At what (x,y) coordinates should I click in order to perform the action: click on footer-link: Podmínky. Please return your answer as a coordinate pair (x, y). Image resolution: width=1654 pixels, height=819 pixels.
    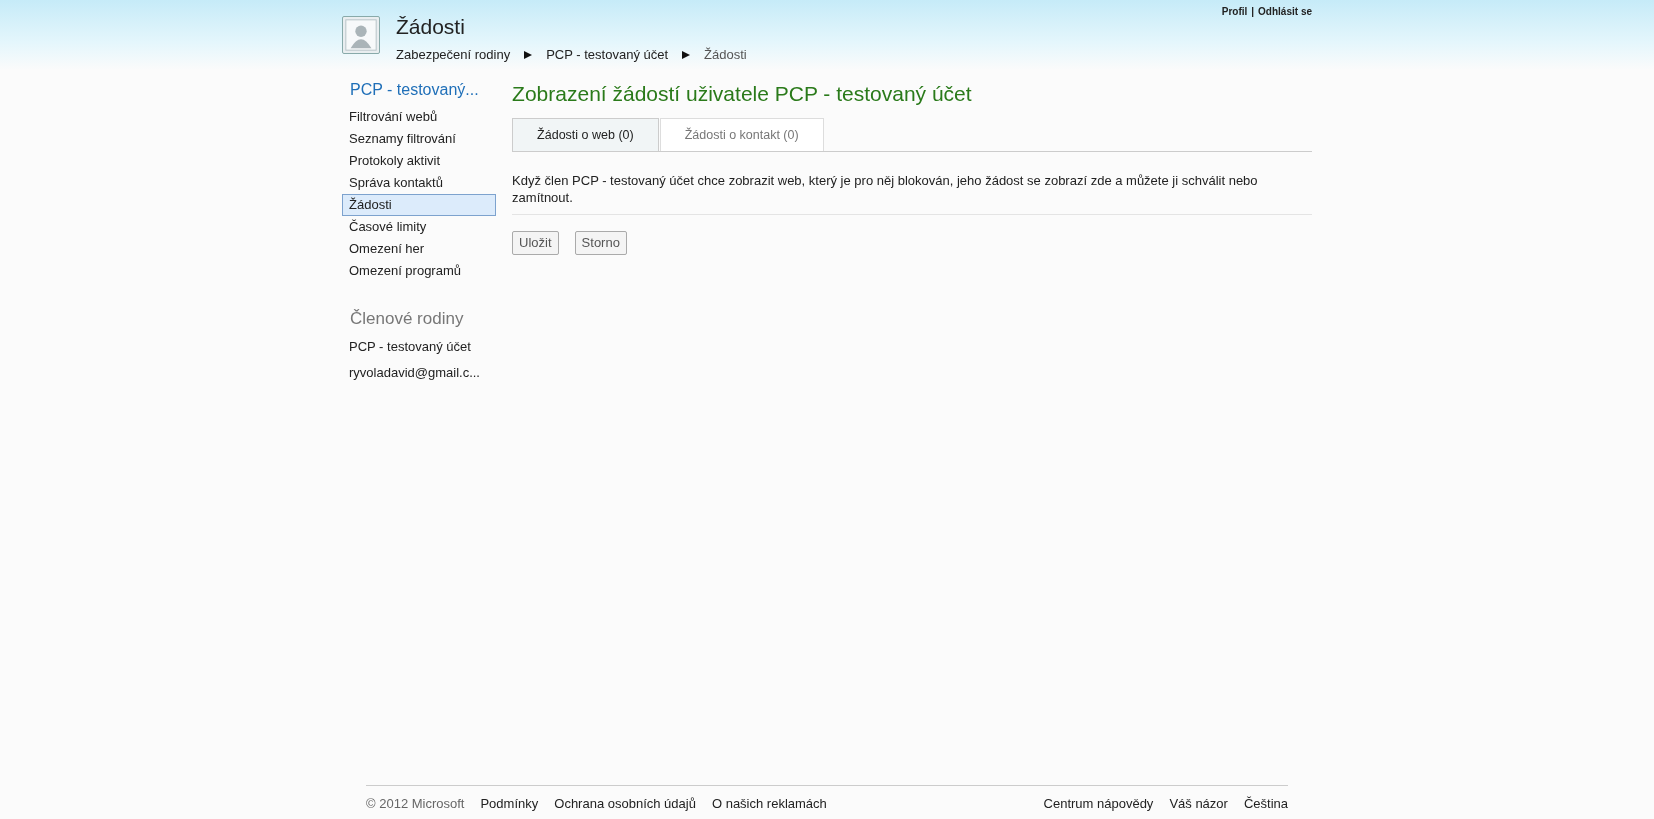
    Looking at the image, I should click on (509, 803).